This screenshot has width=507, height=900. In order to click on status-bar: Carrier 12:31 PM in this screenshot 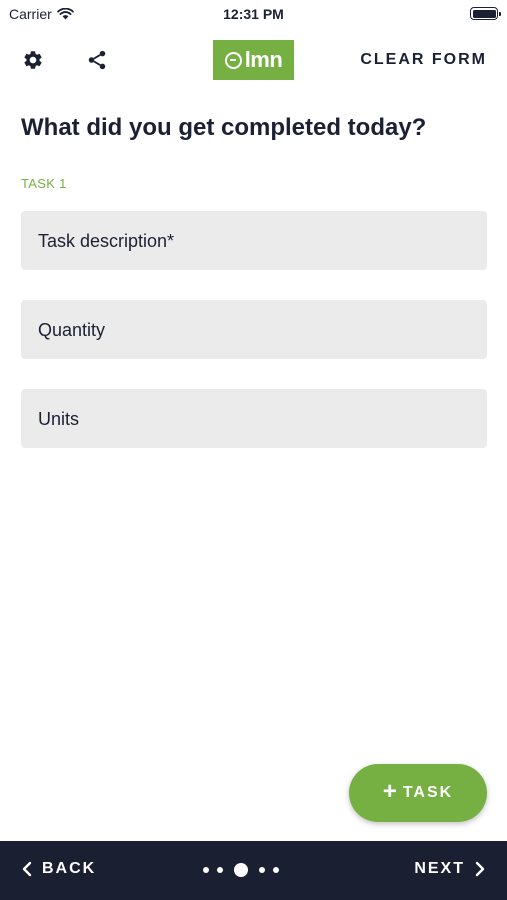, I will do `click(253, 14)`.